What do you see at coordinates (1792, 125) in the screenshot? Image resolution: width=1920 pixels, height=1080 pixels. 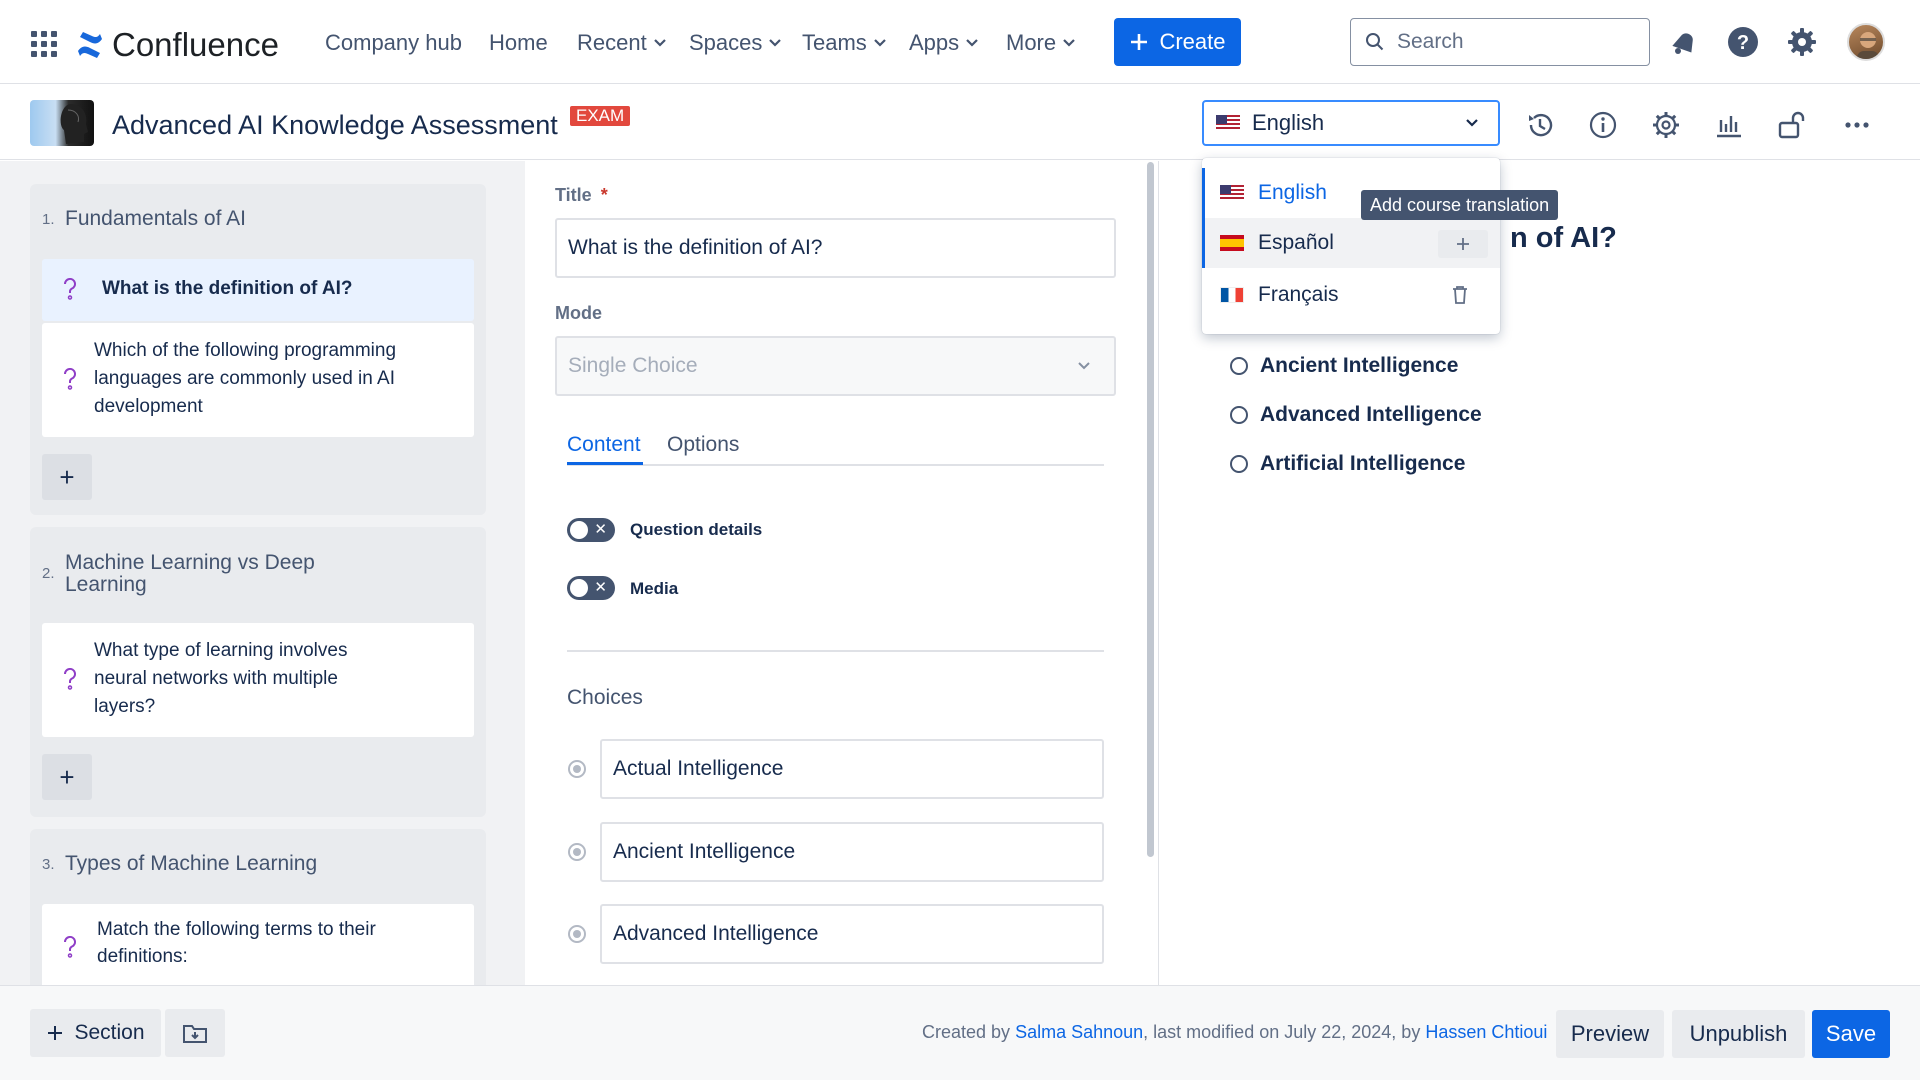 I see `unlock-icon` at bounding box center [1792, 125].